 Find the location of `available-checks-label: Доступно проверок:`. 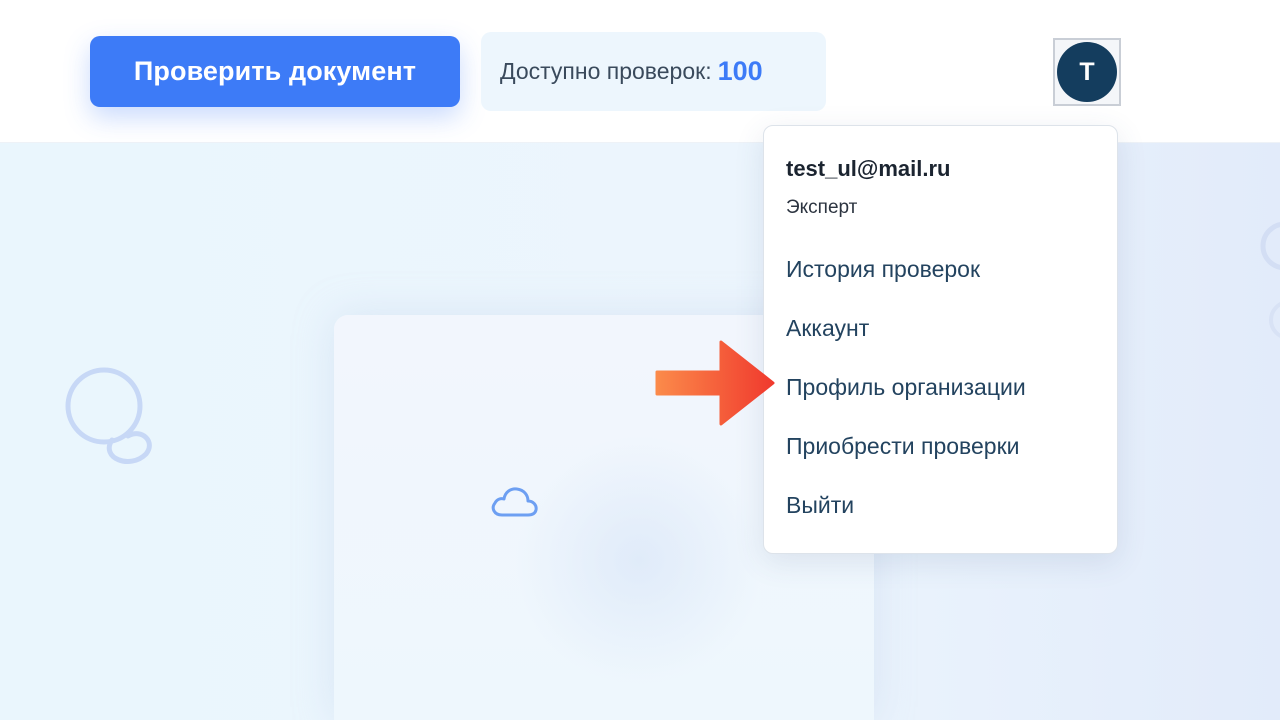

available-checks-label: Доступно проверок: is located at coordinates (606, 71).